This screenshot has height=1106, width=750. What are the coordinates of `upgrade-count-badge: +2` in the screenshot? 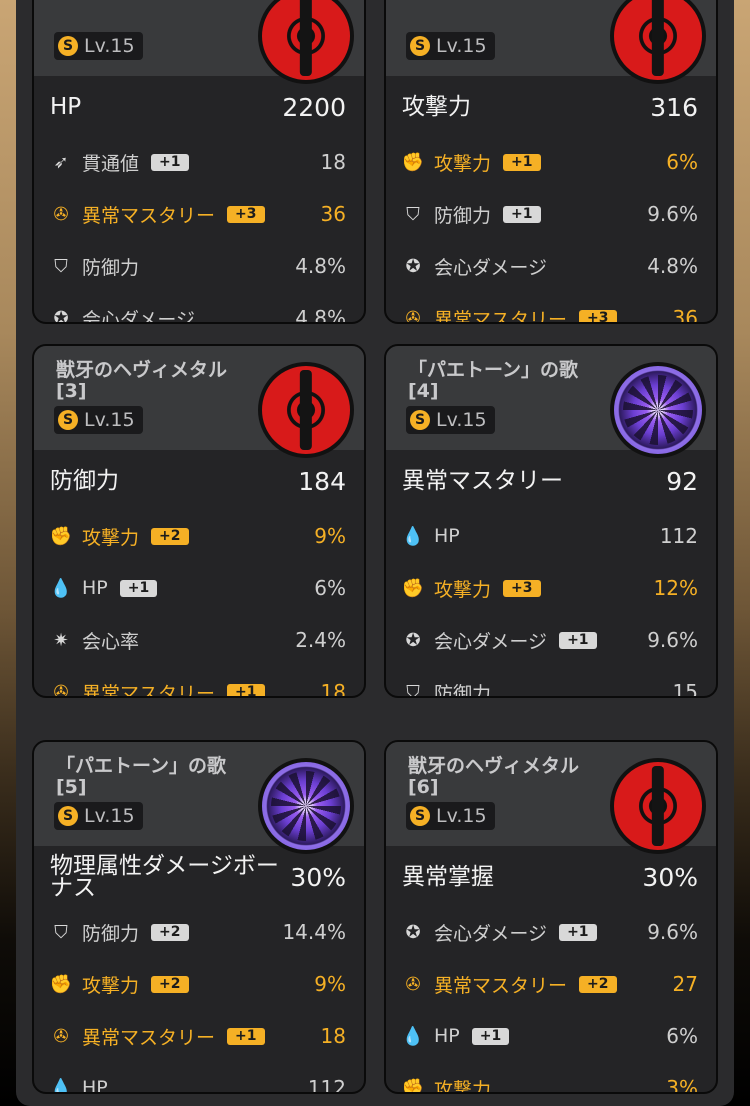 It's located at (598, 984).